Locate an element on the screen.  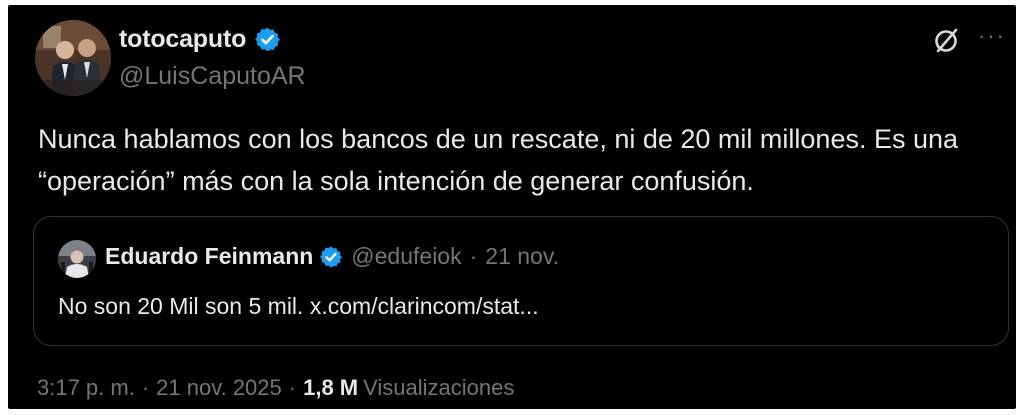
grok-icon is located at coordinates (946, 40).